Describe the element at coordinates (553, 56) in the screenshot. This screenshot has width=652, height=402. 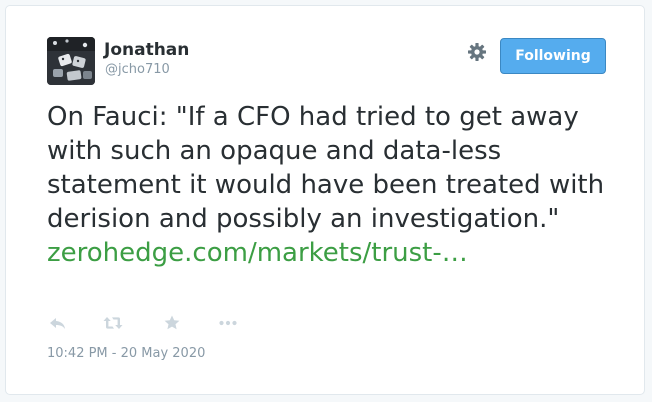
I see `following-button: Following` at that location.